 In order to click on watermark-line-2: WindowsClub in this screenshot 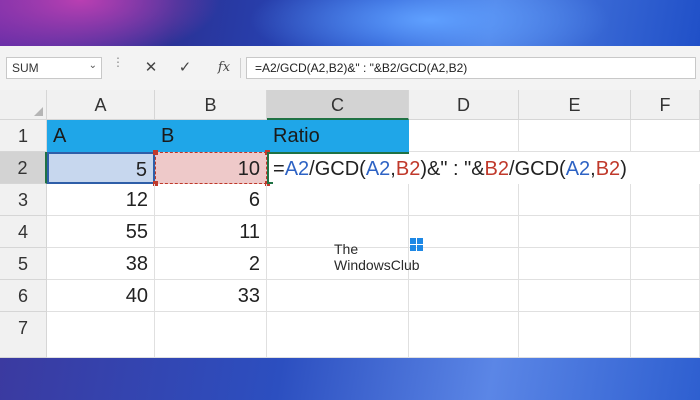, I will do `click(377, 265)`.